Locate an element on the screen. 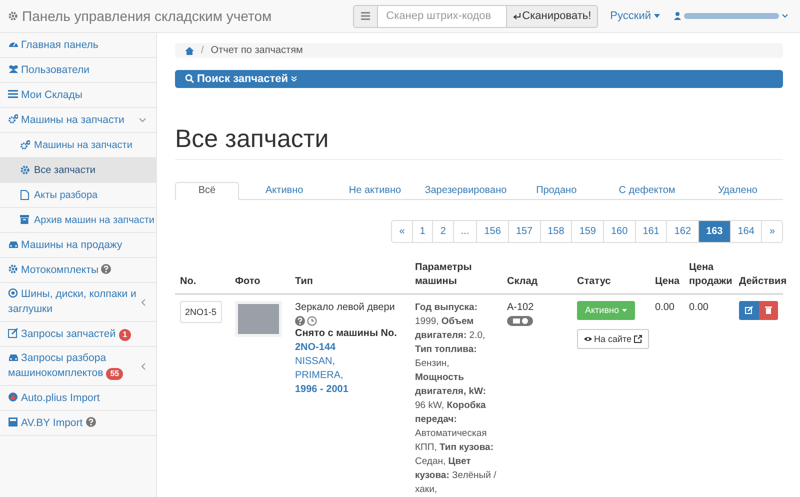  help-icon is located at coordinates (300, 321).